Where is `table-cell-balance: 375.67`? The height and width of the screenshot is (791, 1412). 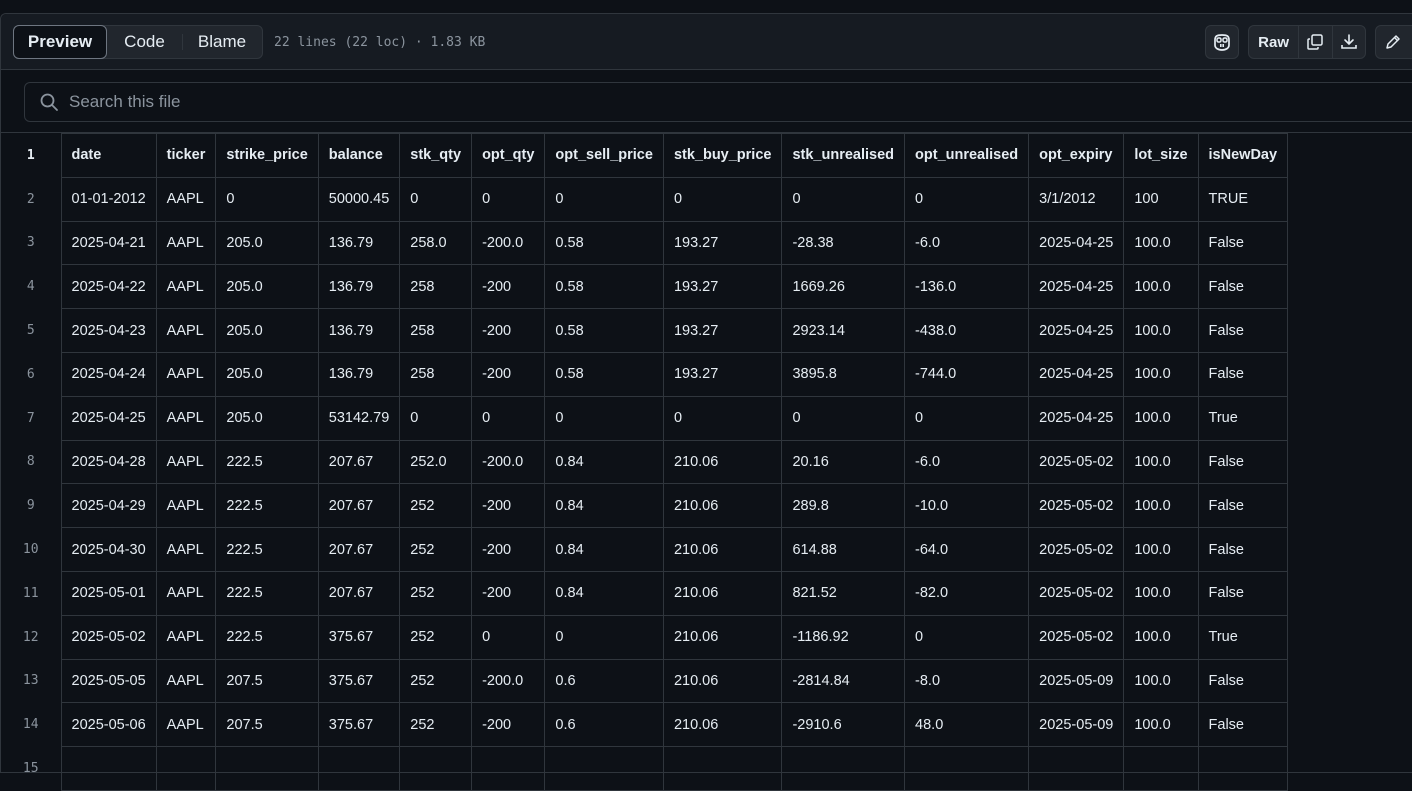
table-cell-balance: 375.67 is located at coordinates (359, 681).